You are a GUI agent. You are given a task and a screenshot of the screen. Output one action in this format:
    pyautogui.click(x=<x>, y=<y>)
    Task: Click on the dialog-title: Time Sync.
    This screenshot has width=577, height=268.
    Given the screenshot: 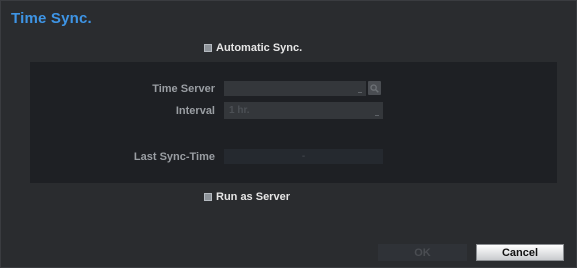 What is the action you would take?
    pyautogui.click(x=51, y=18)
    